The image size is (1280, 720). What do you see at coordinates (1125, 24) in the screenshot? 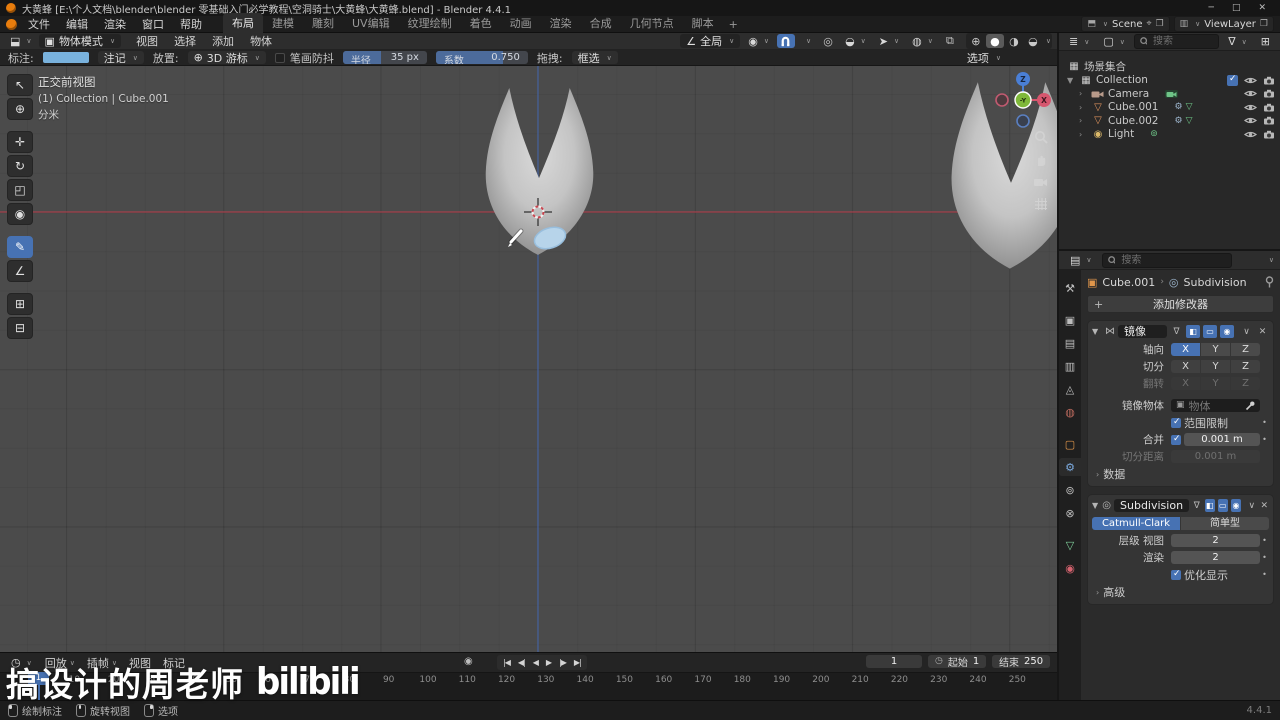
I see `scene-selector: ⬒ ∨ Scene ⌖ ❐` at bounding box center [1125, 24].